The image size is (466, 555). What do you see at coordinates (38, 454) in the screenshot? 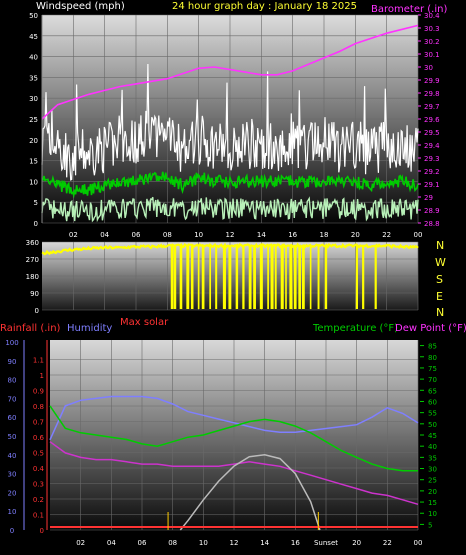
I see `rain-y-tick-label: 0.5` at bounding box center [38, 454].